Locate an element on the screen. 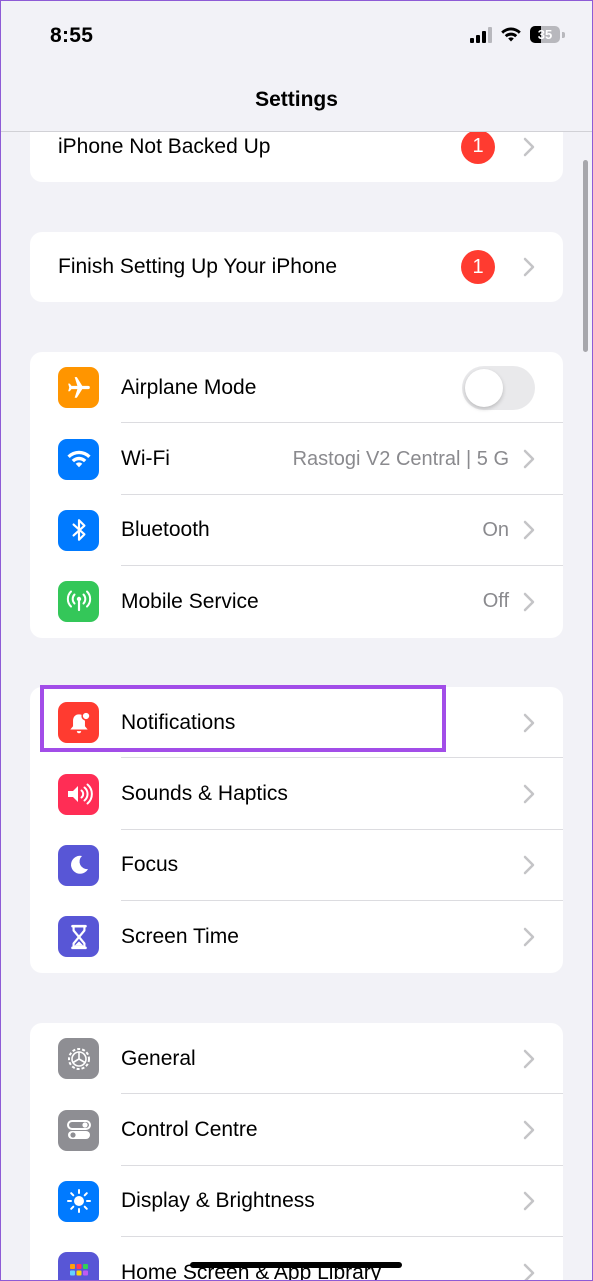  status-icons: 35 is located at coordinates (517, 34).